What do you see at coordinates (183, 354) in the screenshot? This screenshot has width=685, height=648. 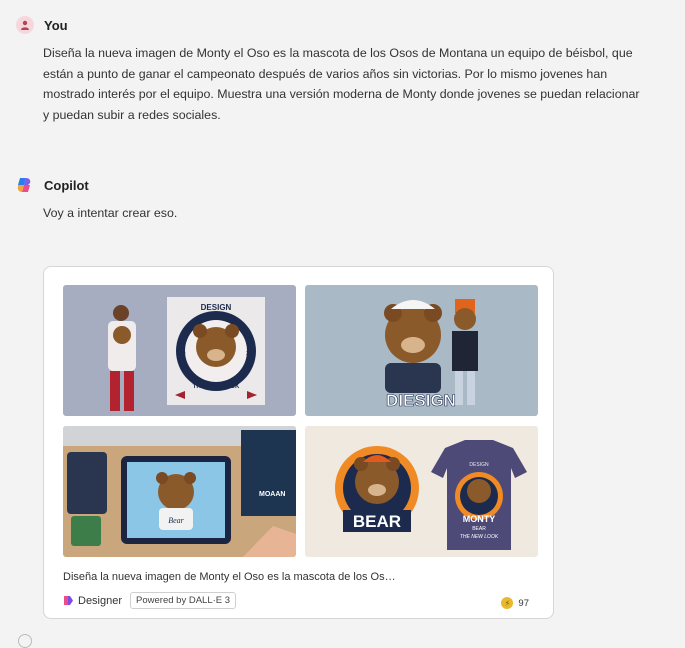 I see `image-1-text-19: 19` at bounding box center [183, 354].